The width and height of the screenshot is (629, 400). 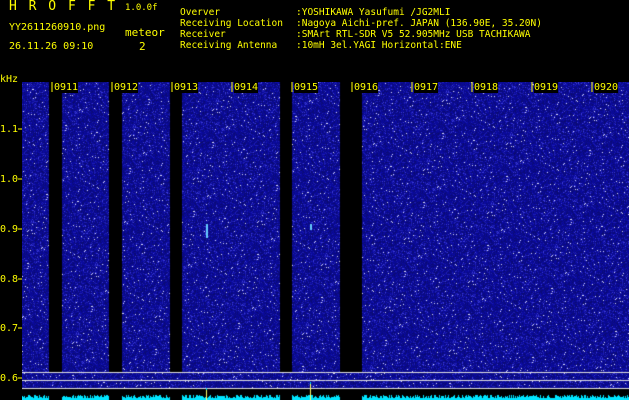 What do you see at coordinates (9, 378) in the screenshot?
I see `freq-tick-label: 0.6` at bounding box center [9, 378].